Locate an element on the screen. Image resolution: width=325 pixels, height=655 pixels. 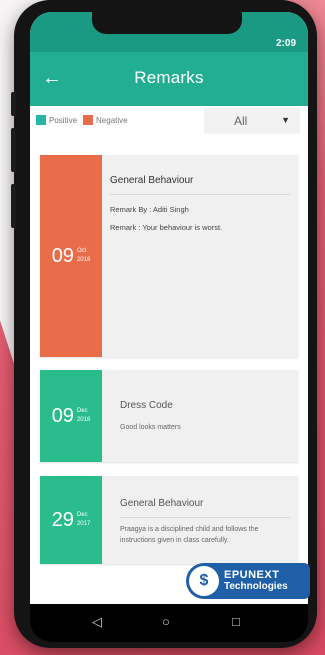
camera-notch is located at coordinates (167, 23).